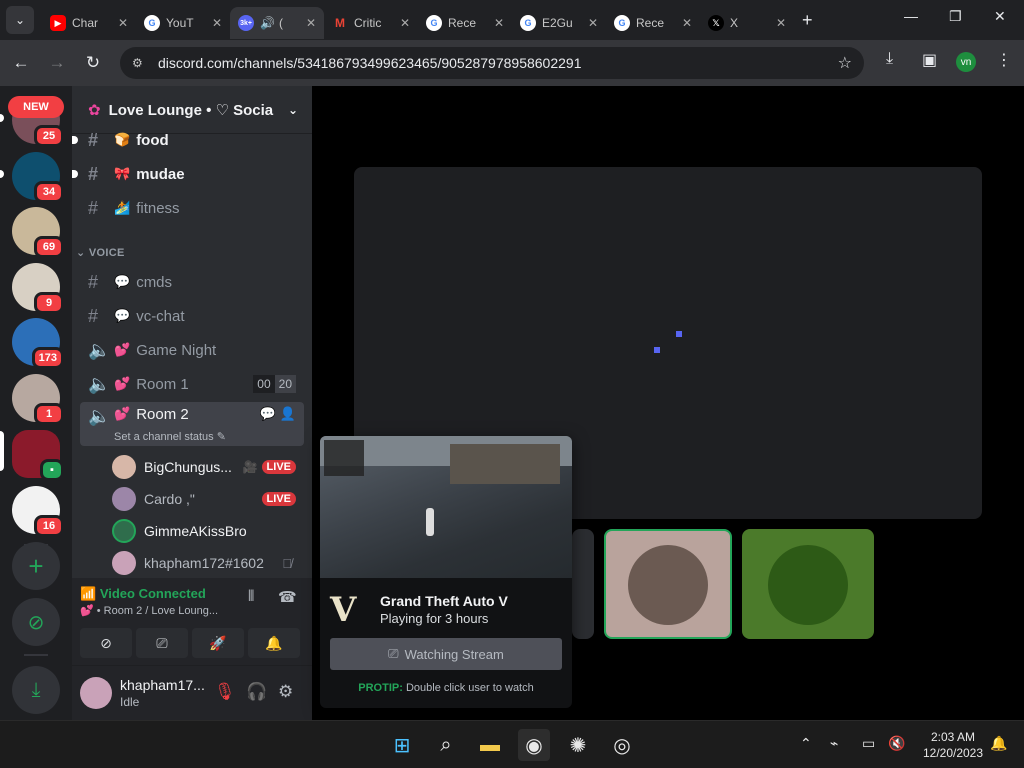  I want to click on back-button: ←, so click(21, 63).